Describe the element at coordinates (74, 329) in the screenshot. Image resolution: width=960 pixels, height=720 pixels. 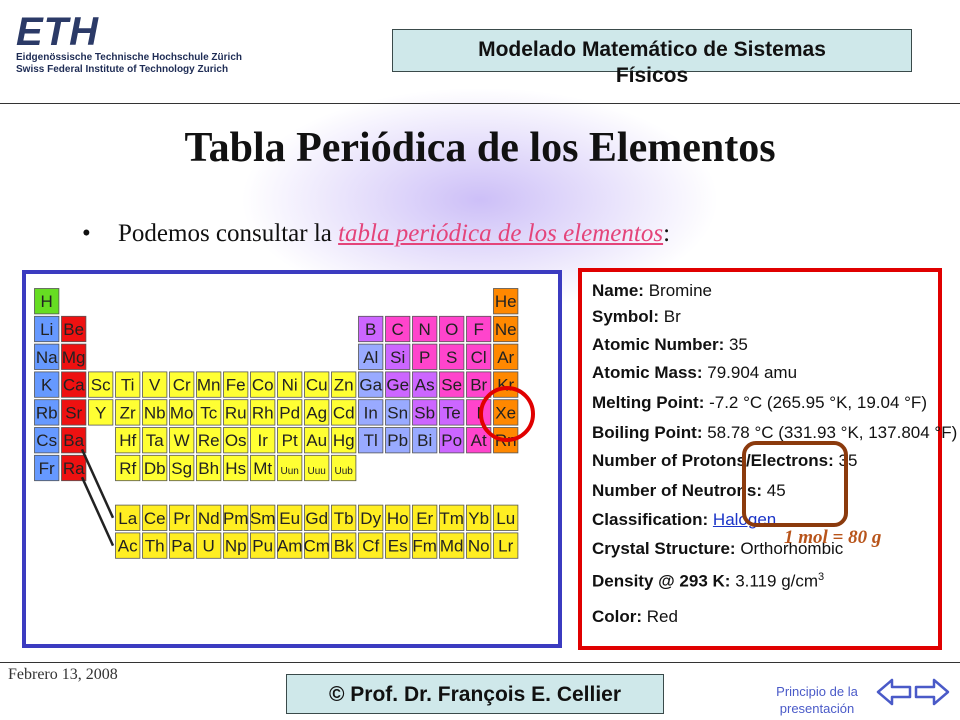
I see `element-be: Be` at that location.